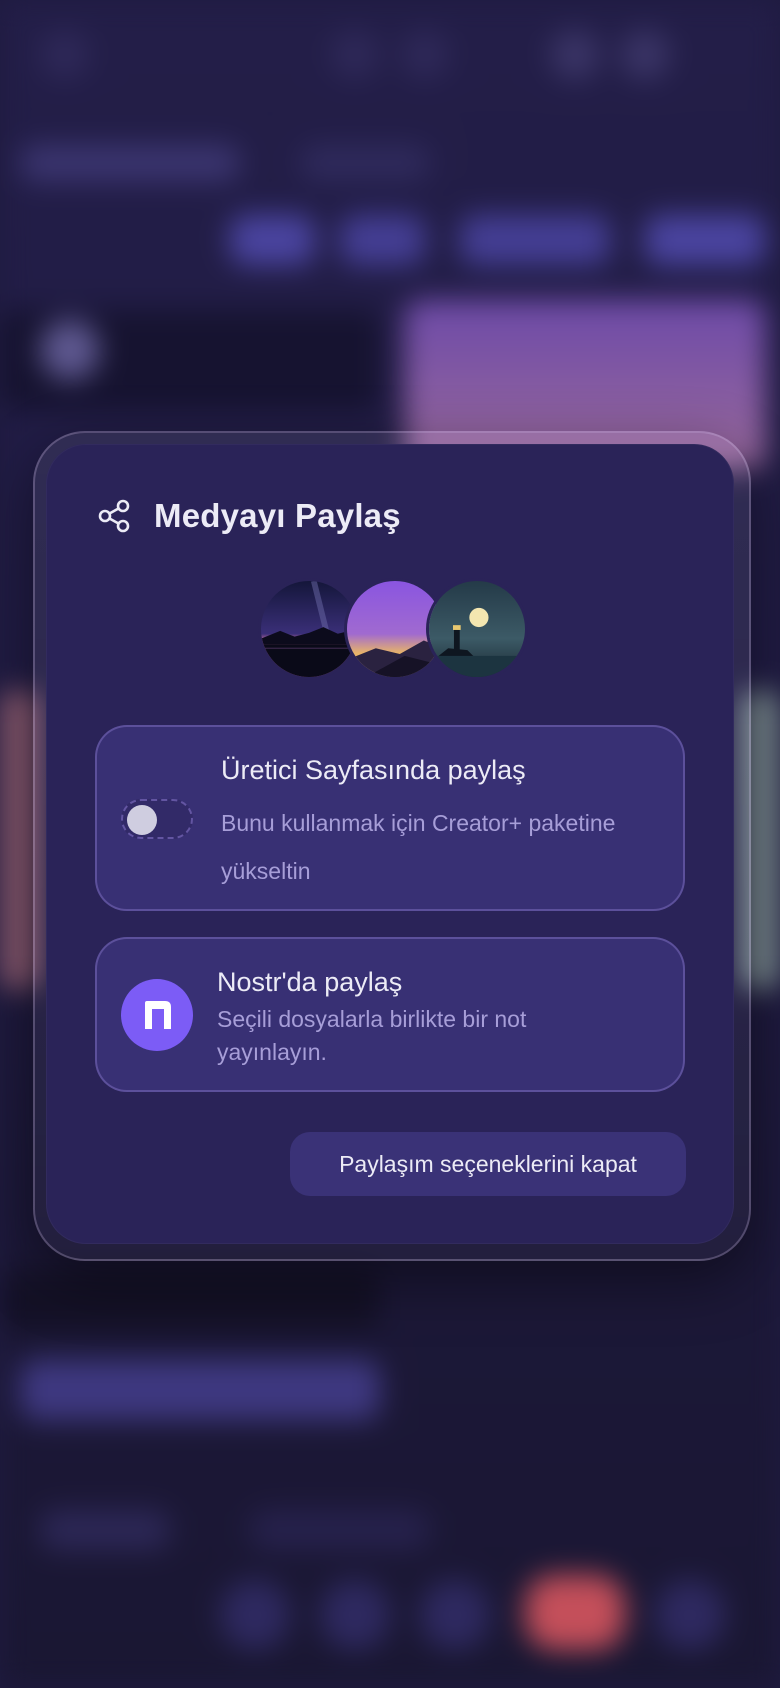  I want to click on nostr-option-title: Nostr'da paylaş, so click(310, 982).